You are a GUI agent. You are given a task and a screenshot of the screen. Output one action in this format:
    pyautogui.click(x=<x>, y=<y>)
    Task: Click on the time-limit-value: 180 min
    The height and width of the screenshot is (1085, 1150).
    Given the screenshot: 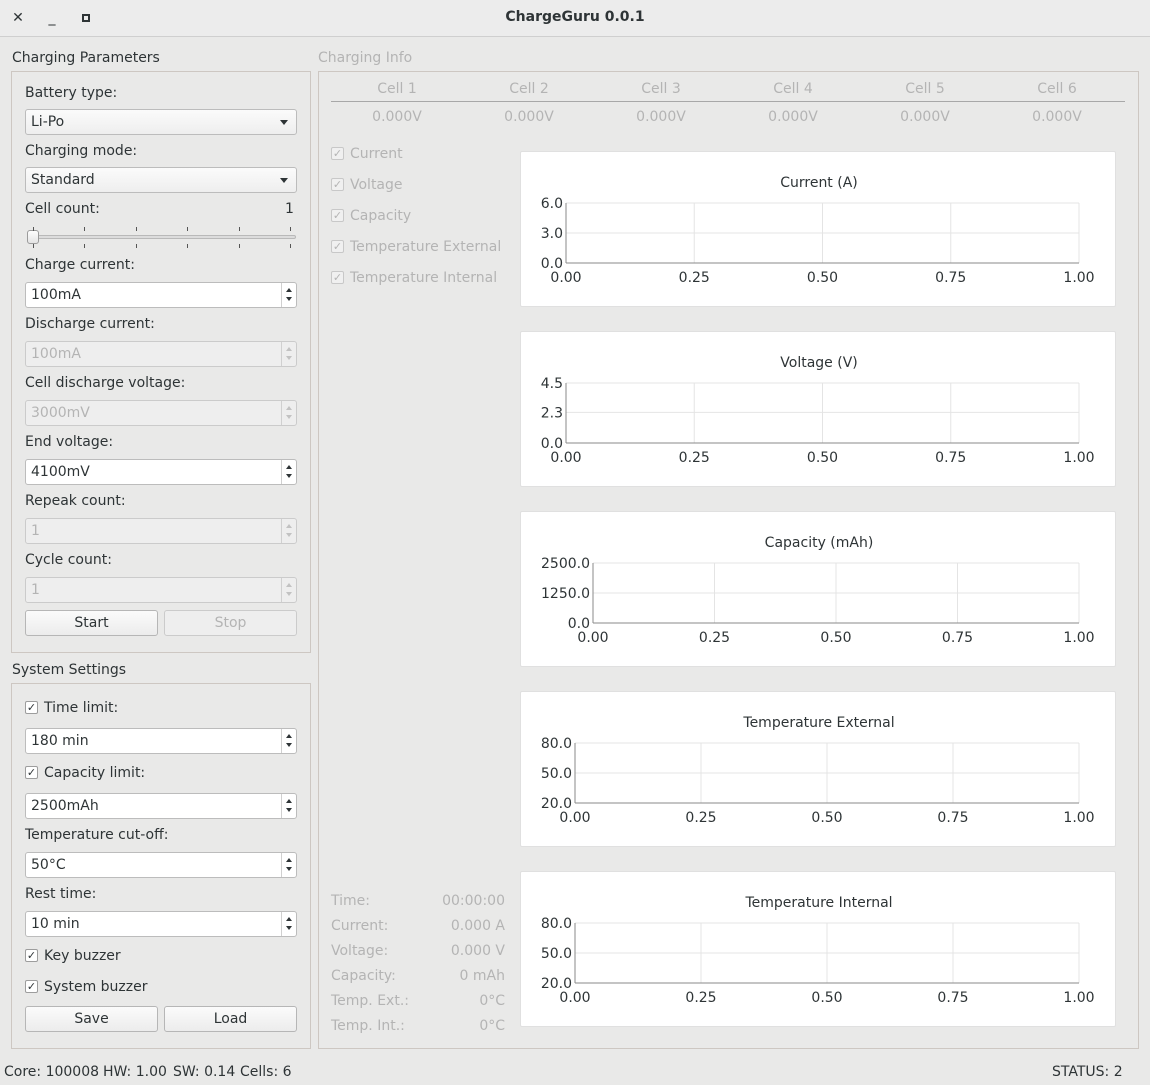 What is the action you would take?
    pyautogui.click(x=60, y=741)
    